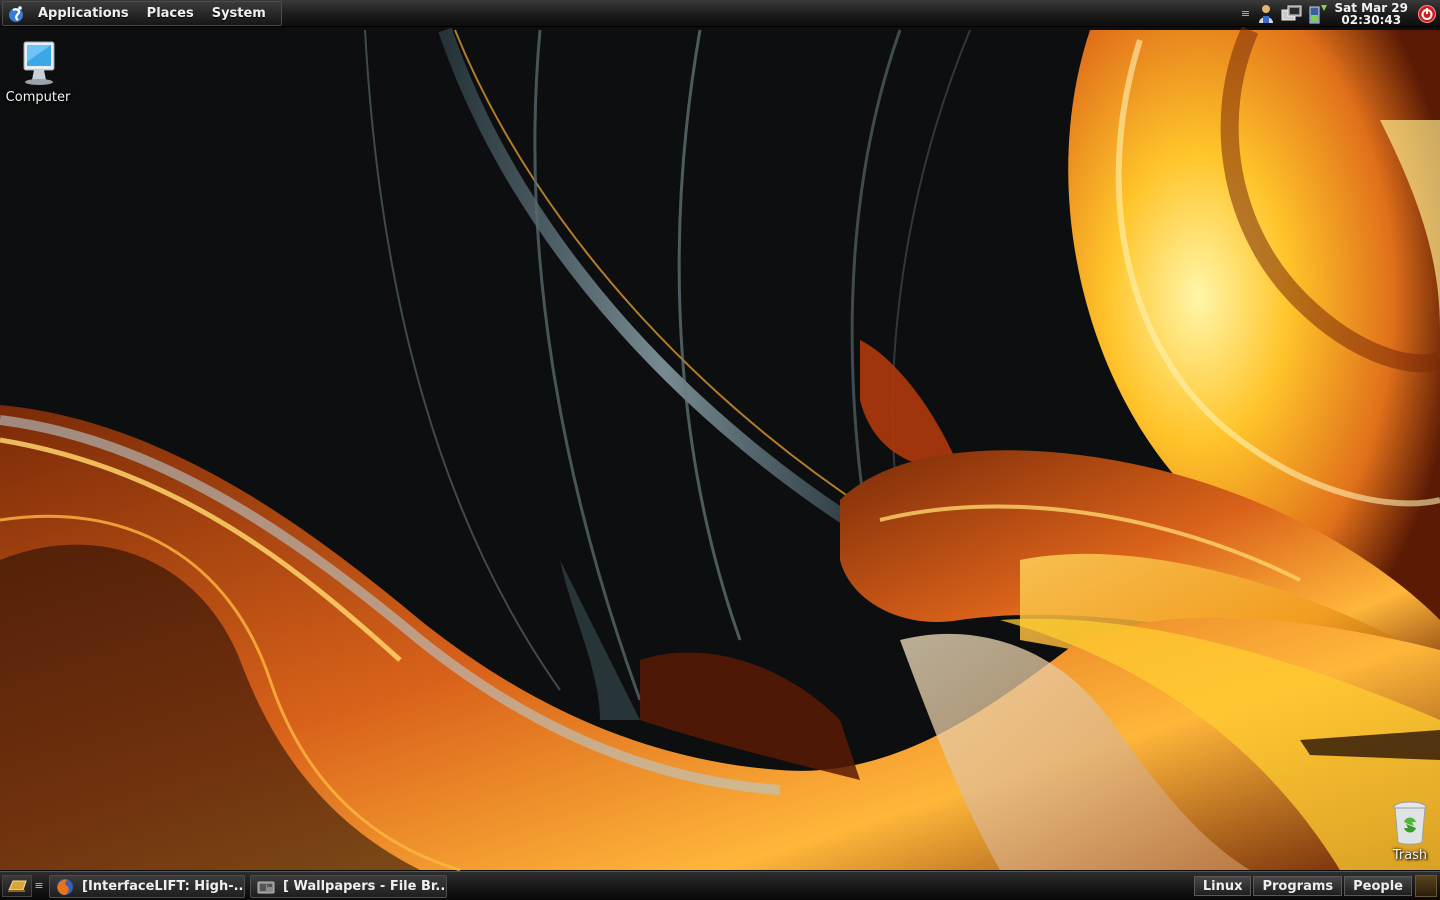 The width and height of the screenshot is (1440, 900). I want to click on main-menu-bar: Applications Places System, so click(142, 13).